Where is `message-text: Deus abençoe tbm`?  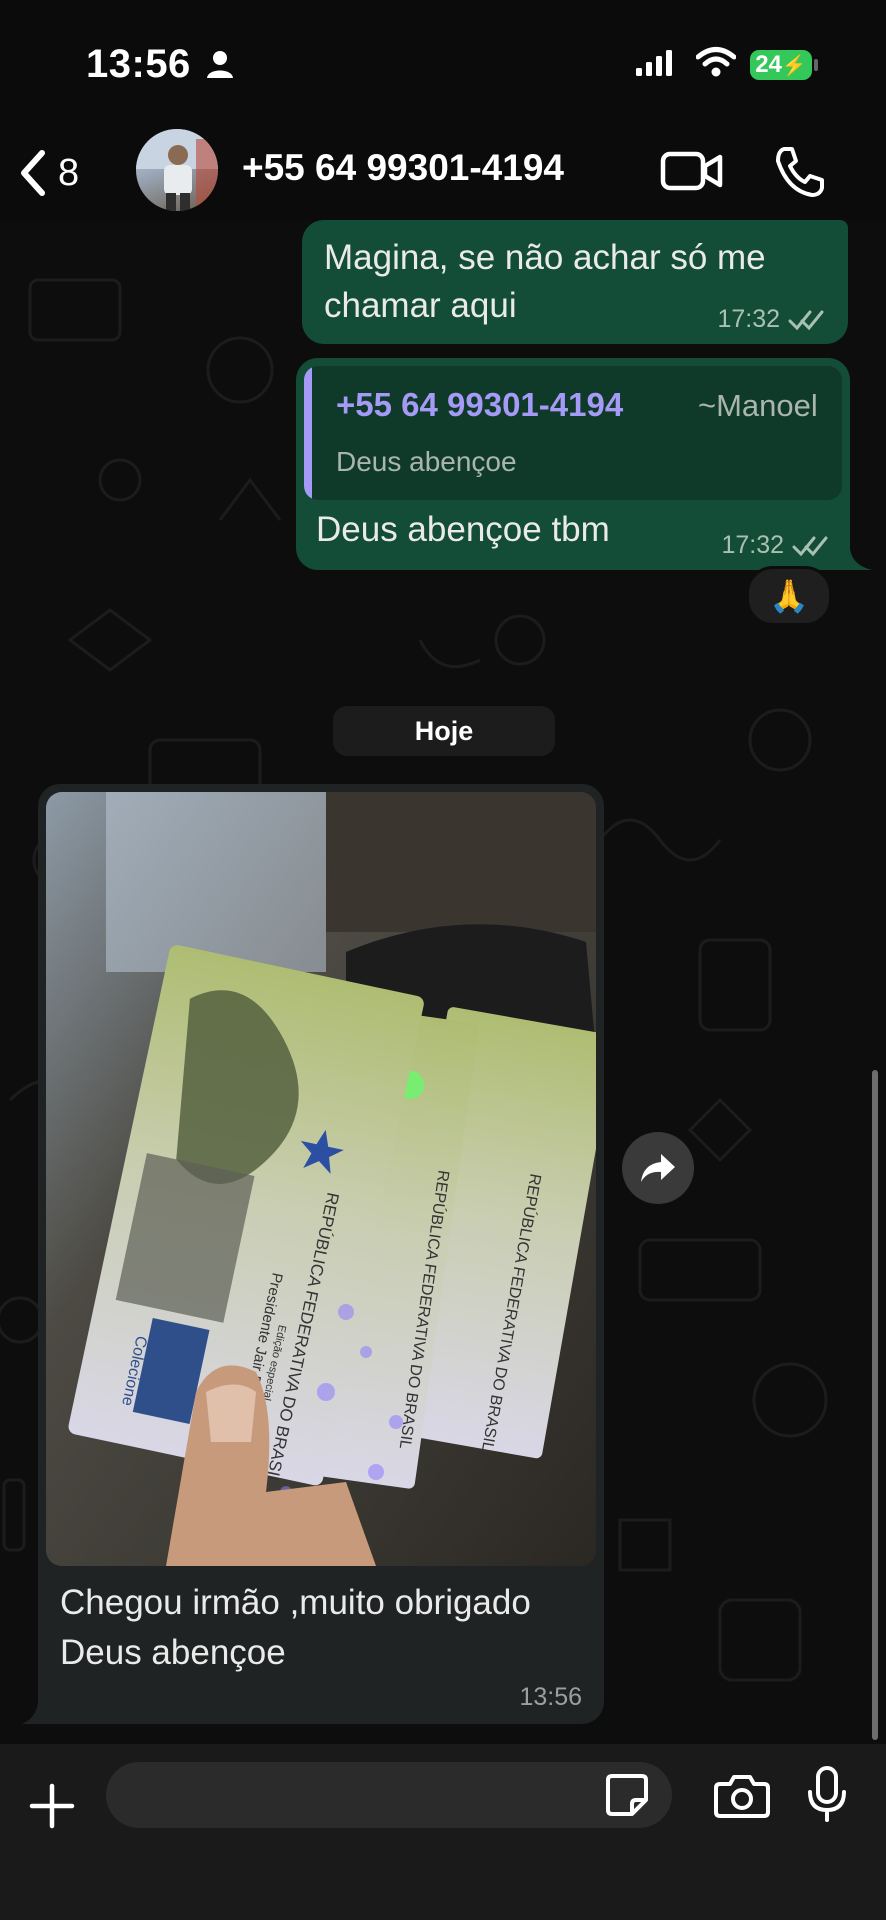 message-text: Deus abençoe tbm is located at coordinates (463, 529).